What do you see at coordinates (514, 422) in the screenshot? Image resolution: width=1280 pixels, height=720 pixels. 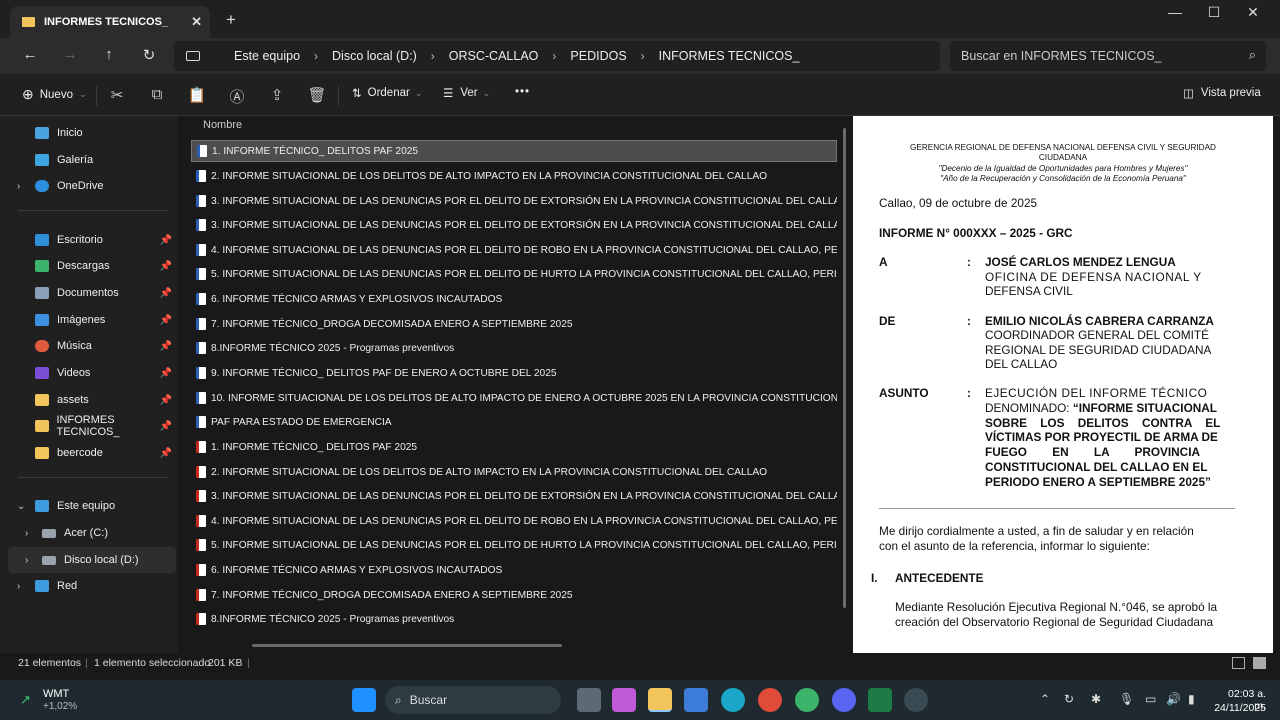 I see `file-row: PAF PARA ESTADO DE EMERGENCIA` at bounding box center [514, 422].